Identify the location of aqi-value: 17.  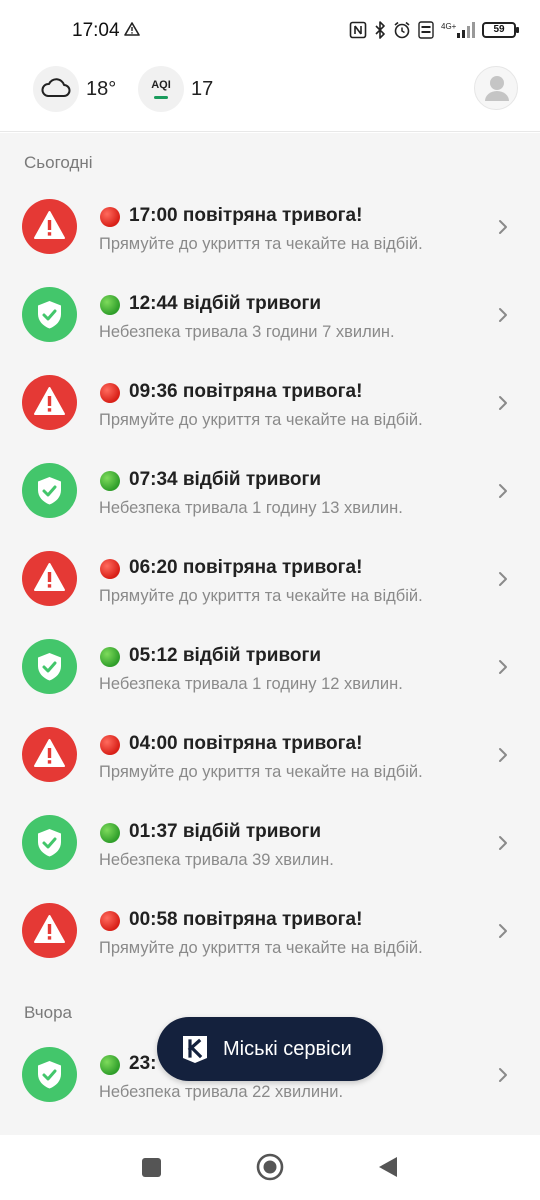
(202, 89).